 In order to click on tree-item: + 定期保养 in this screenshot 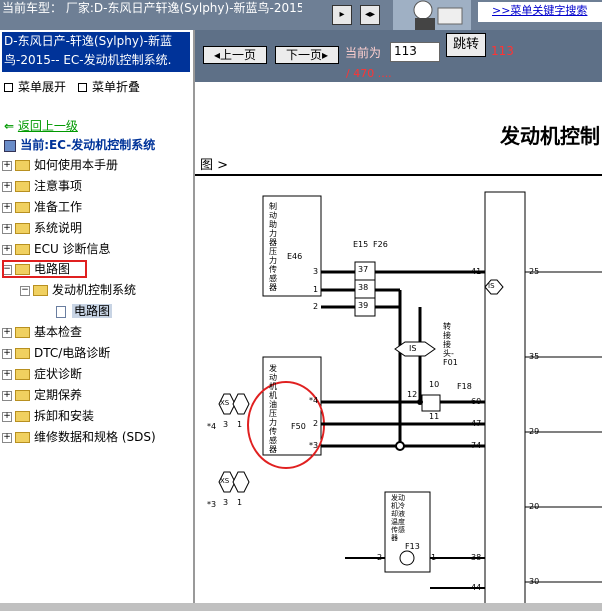, I will do `click(42, 395)`.